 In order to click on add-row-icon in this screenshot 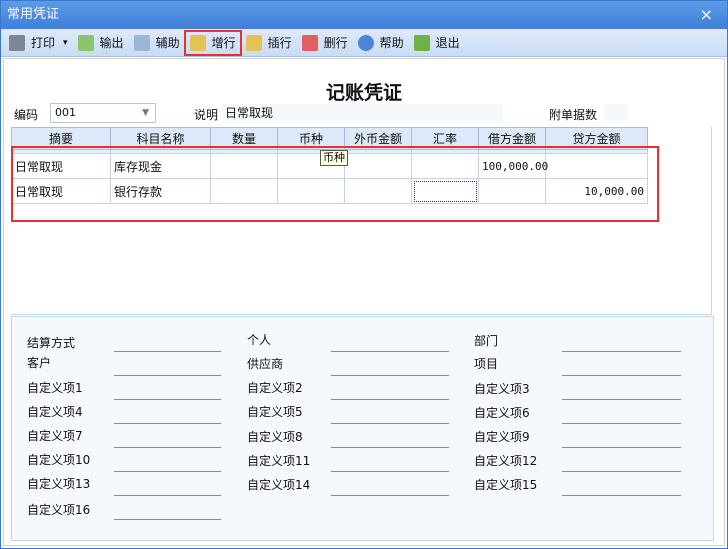, I will do `click(197, 42)`.